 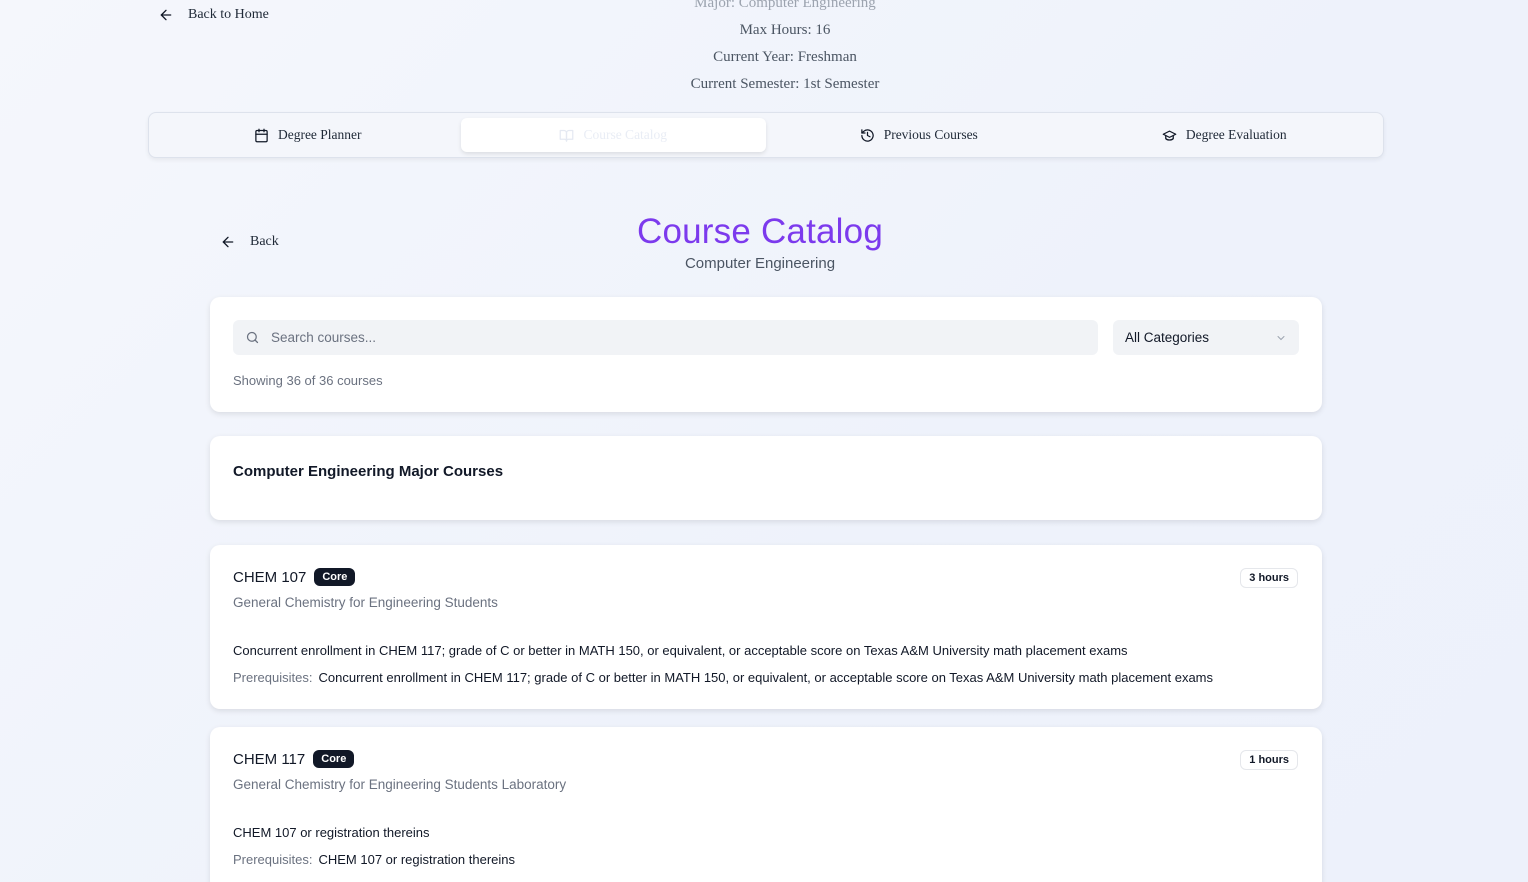 I want to click on tab-degree-planner-label: Degree Planner, so click(x=319, y=134).